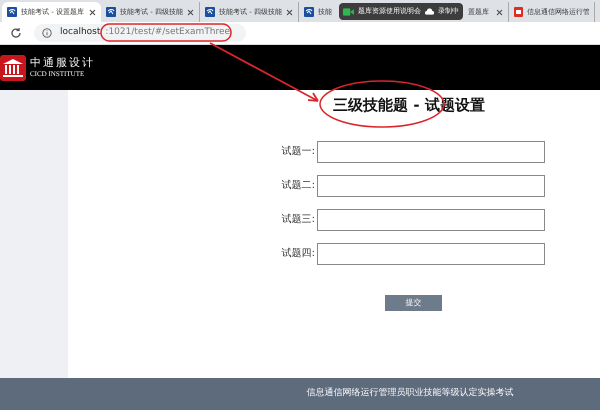 This screenshot has height=410, width=600. I want to click on submit-button: 提交, so click(413, 302).